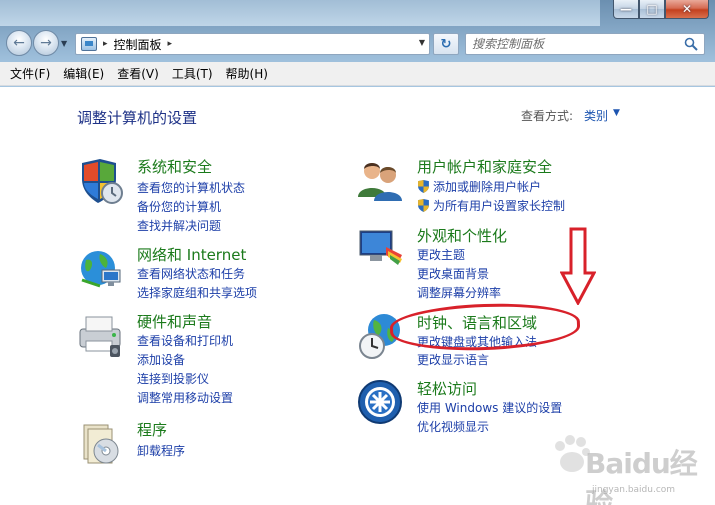 This screenshot has height=505, width=715. Describe the element at coordinates (64, 43) in the screenshot. I see `recent-pages-dropdown: ▼` at that location.